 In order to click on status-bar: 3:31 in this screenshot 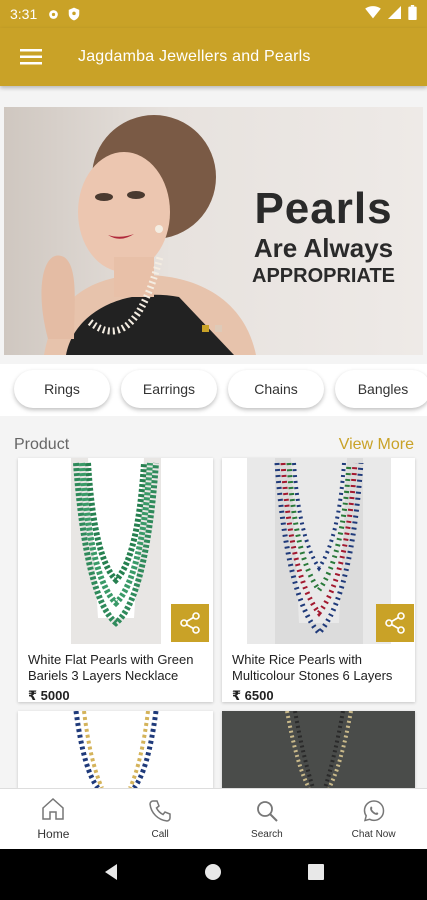, I will do `click(213, 14)`.